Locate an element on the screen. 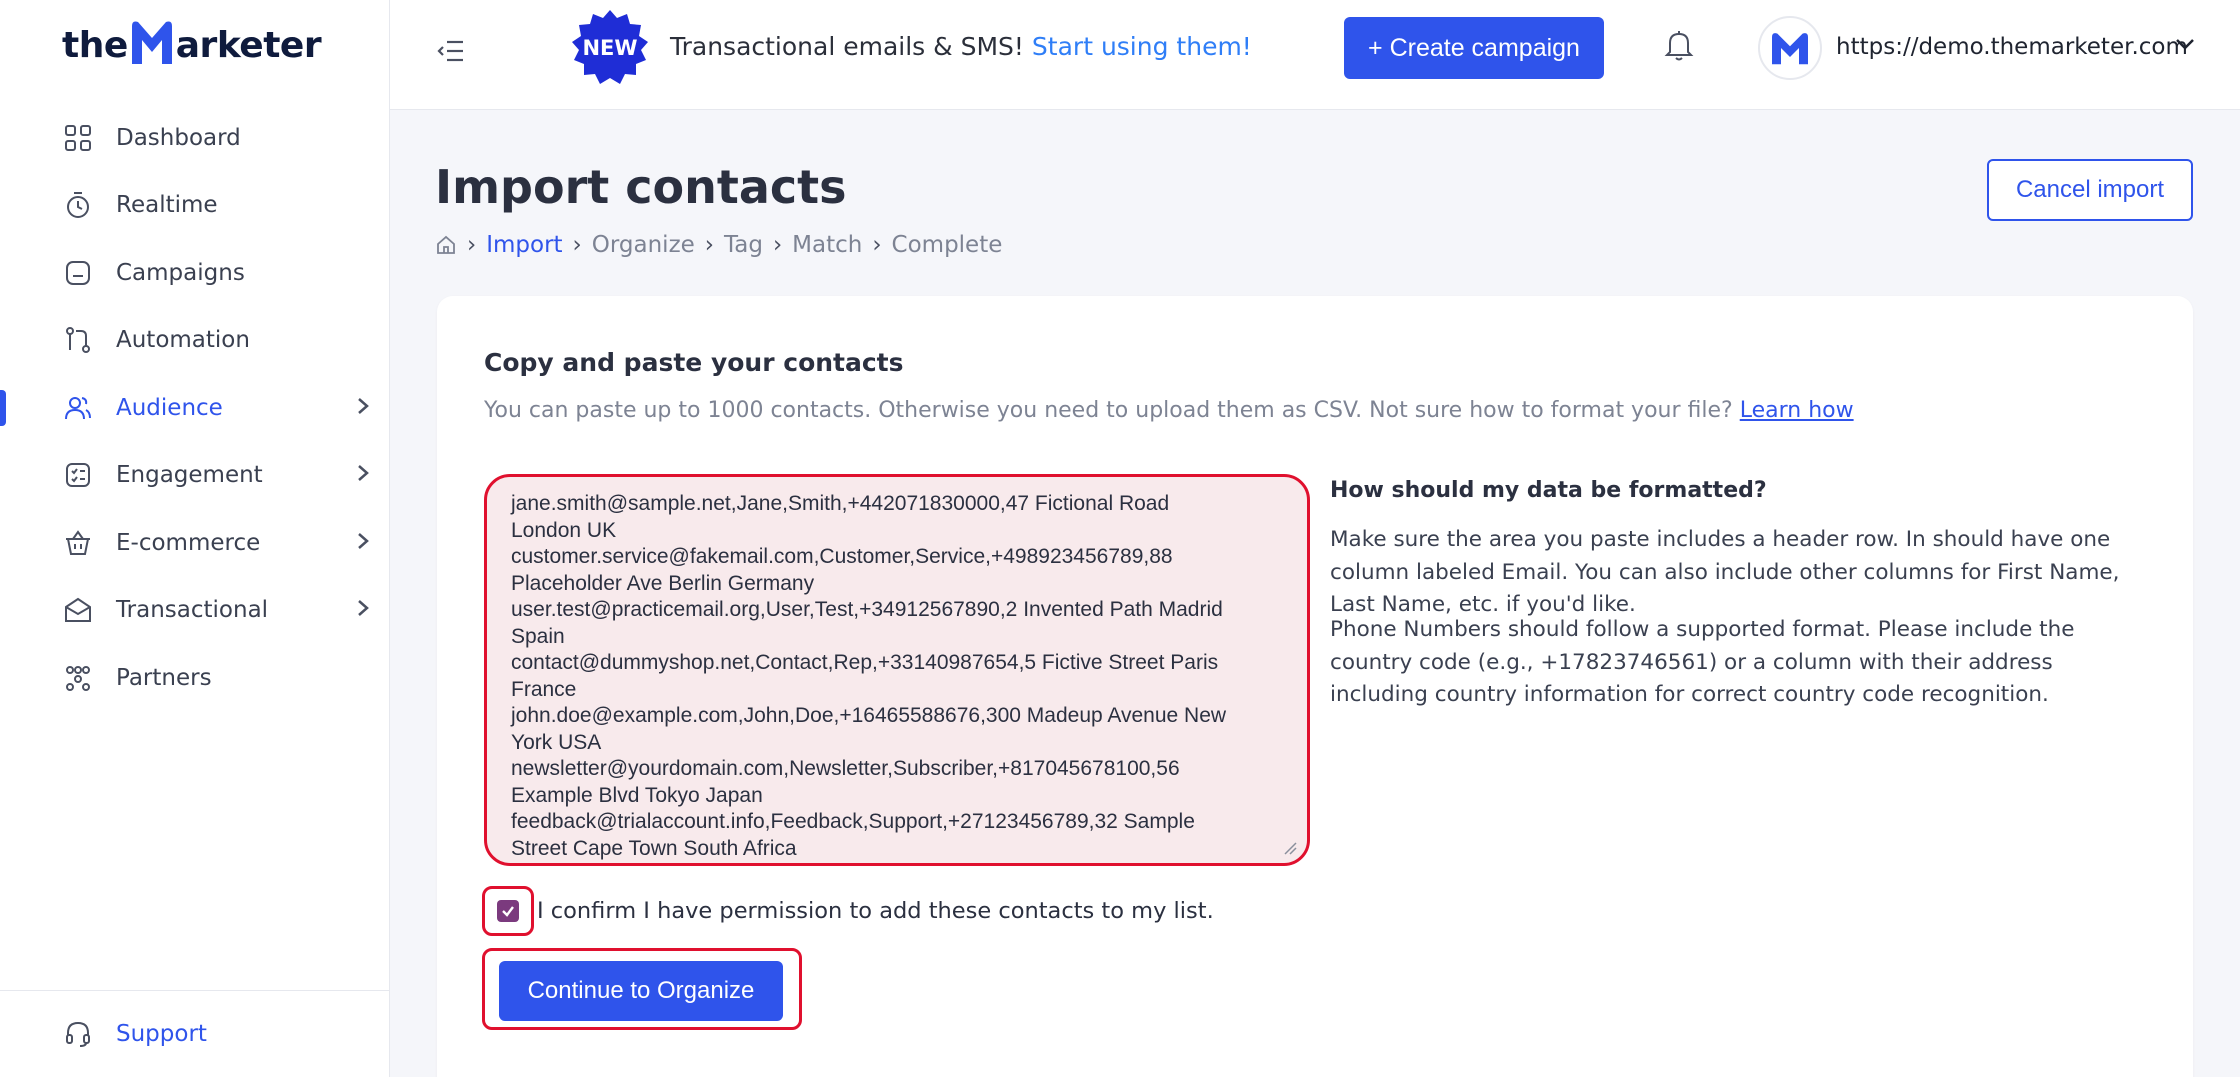 Image resolution: width=2240 pixels, height=1077 pixels. logo-m-mark is located at coordinates (152, 43).